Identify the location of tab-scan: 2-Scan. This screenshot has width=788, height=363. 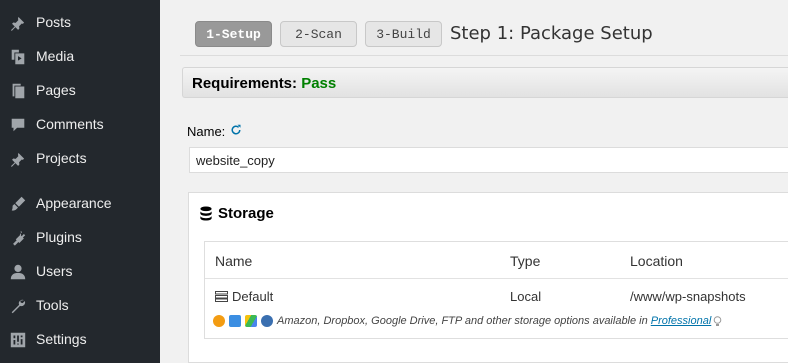
(318, 34).